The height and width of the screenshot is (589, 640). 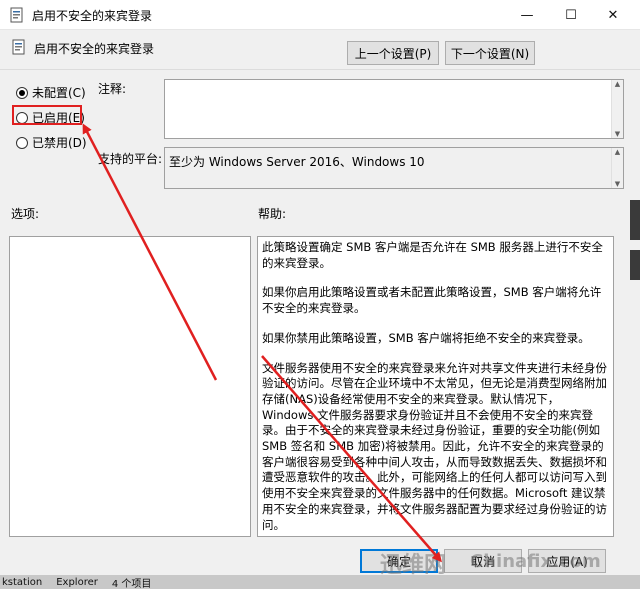 What do you see at coordinates (59, 143) in the screenshot?
I see `radio-disabled-label: 已禁用(D)` at bounding box center [59, 143].